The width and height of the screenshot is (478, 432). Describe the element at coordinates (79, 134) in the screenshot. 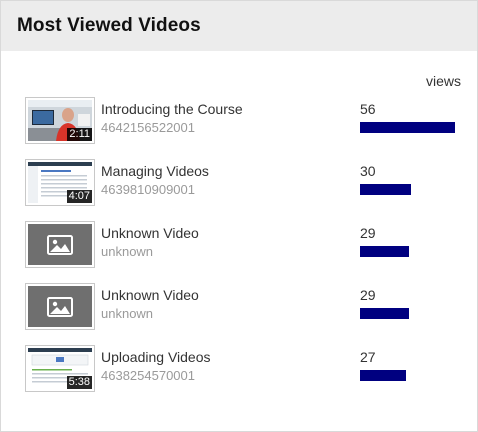

I see `video-duration: 2:11` at that location.